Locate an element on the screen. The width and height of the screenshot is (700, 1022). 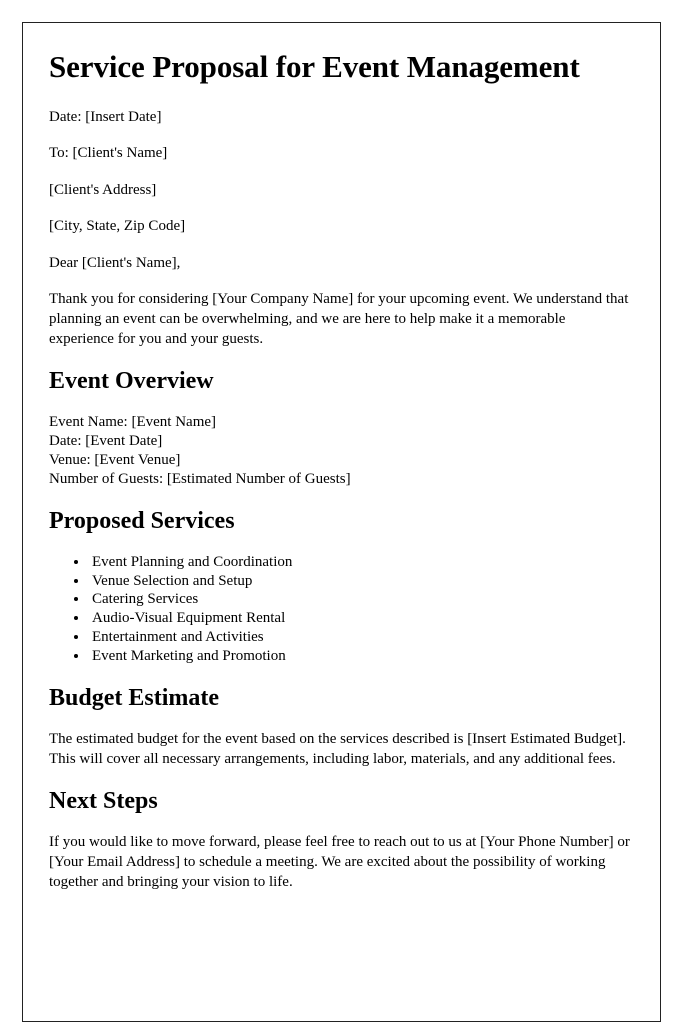
header-line-recipient: To: [Client's Name] is located at coordinates (108, 153).